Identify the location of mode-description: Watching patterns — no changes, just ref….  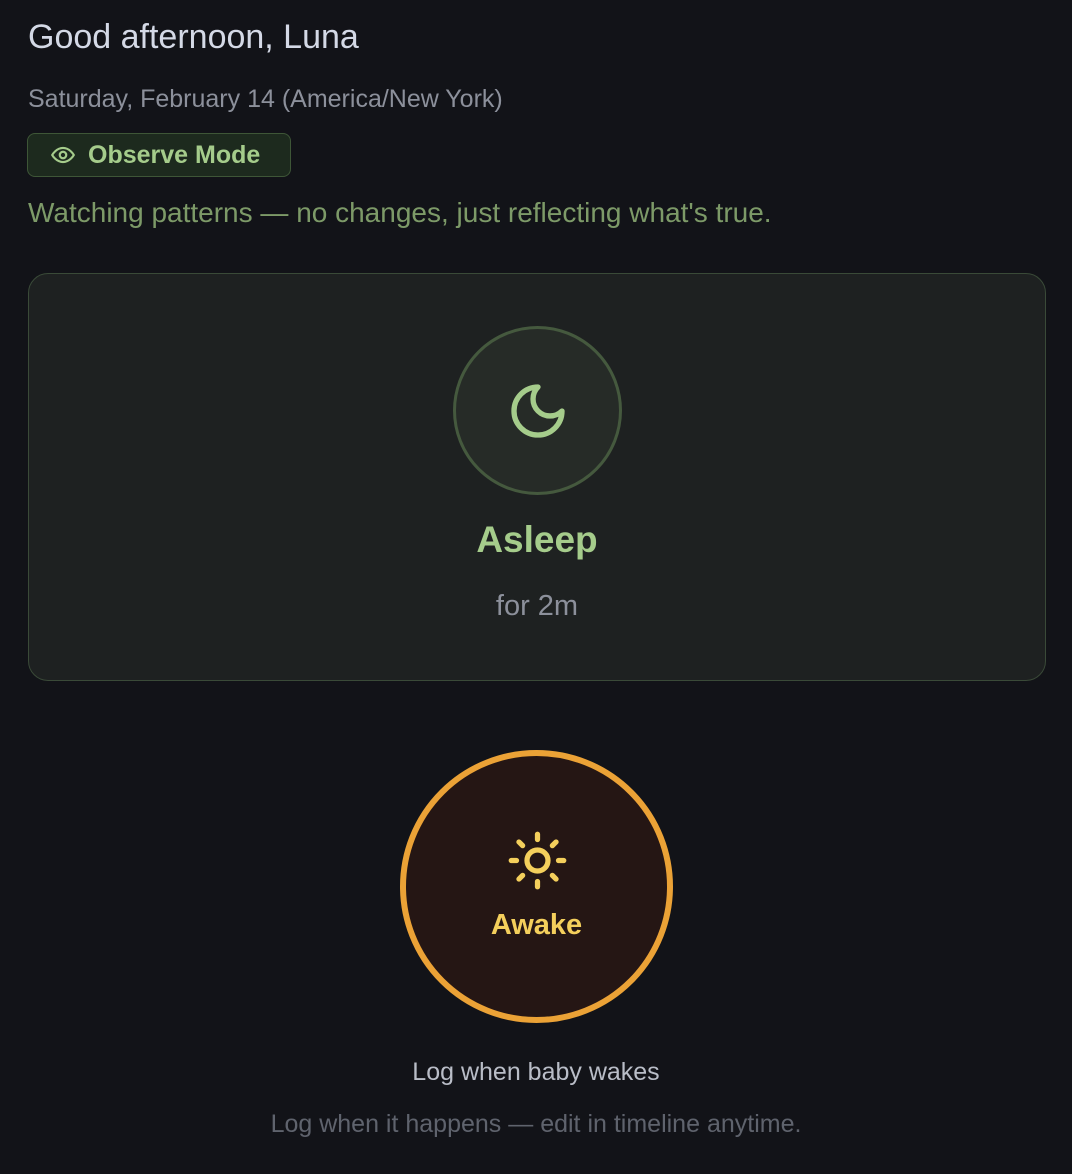
(400, 212).